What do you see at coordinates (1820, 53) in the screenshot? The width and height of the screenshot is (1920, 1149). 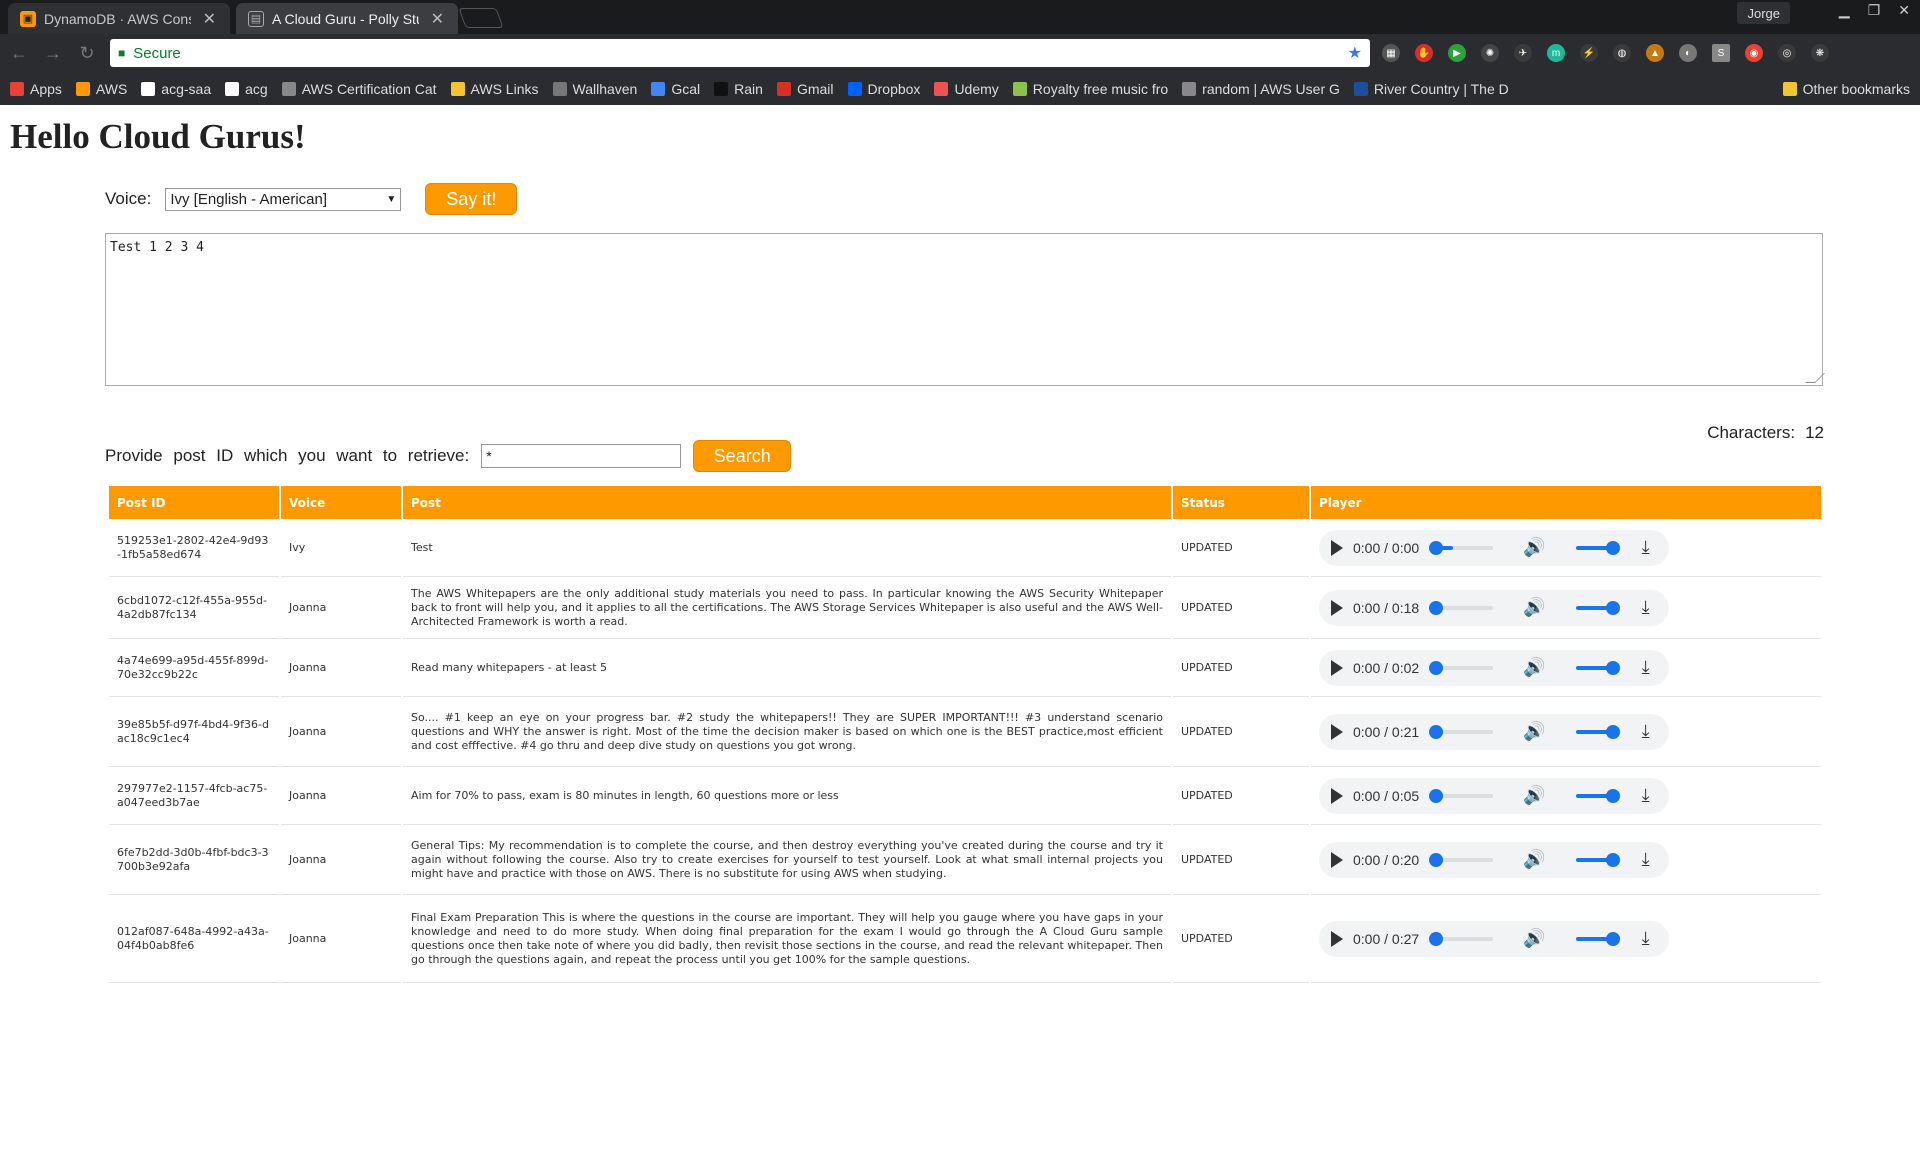 I see `extension-icon: ❋` at bounding box center [1820, 53].